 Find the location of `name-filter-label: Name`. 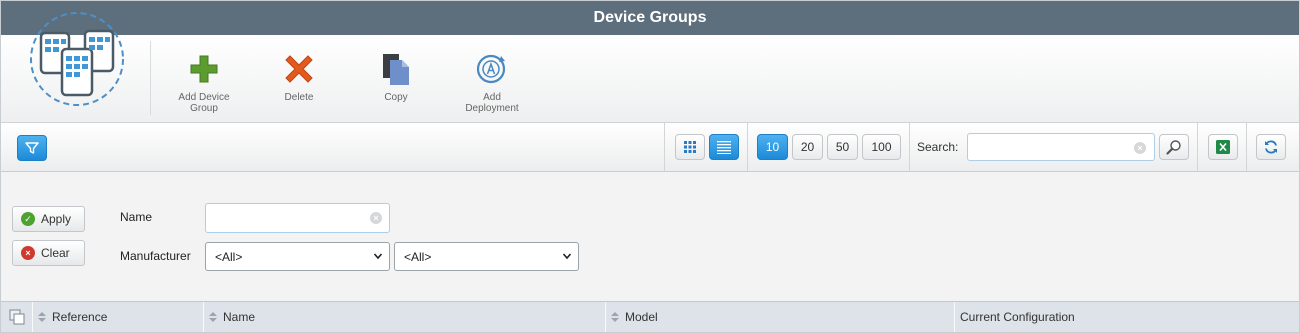

name-filter-label: Name is located at coordinates (136, 217).